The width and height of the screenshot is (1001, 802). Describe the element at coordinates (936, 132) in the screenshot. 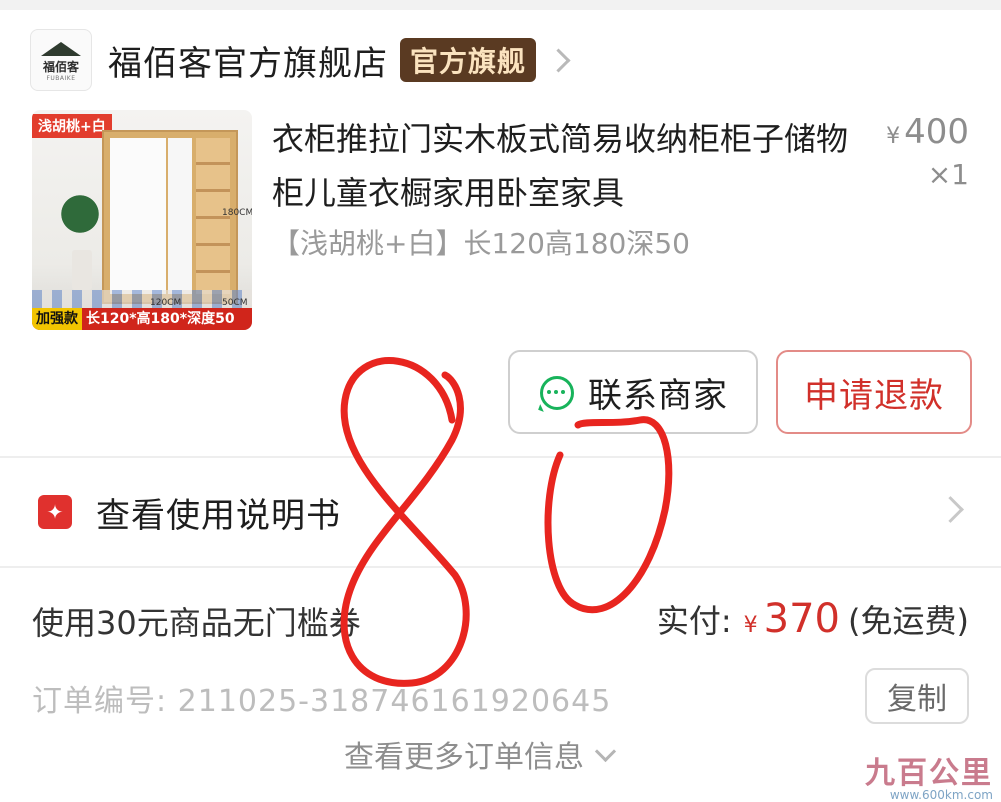

I see `price-value: 400` at that location.